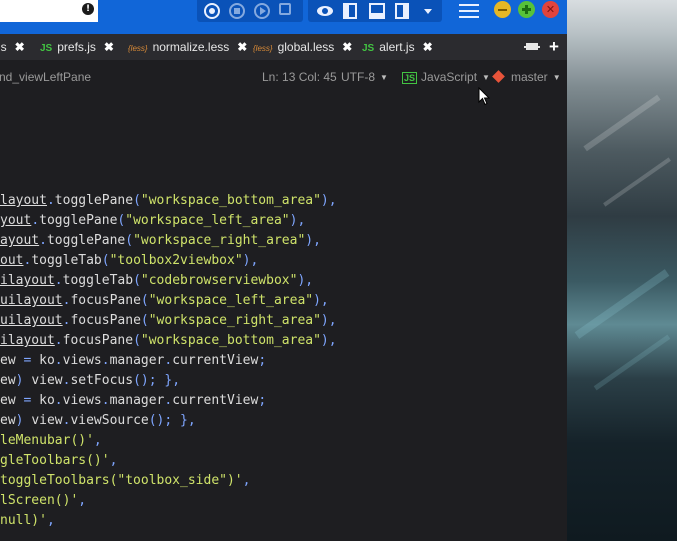 This screenshot has width=677, height=541. Describe the element at coordinates (262, 360) in the screenshot. I see `code-token: ;` at that location.